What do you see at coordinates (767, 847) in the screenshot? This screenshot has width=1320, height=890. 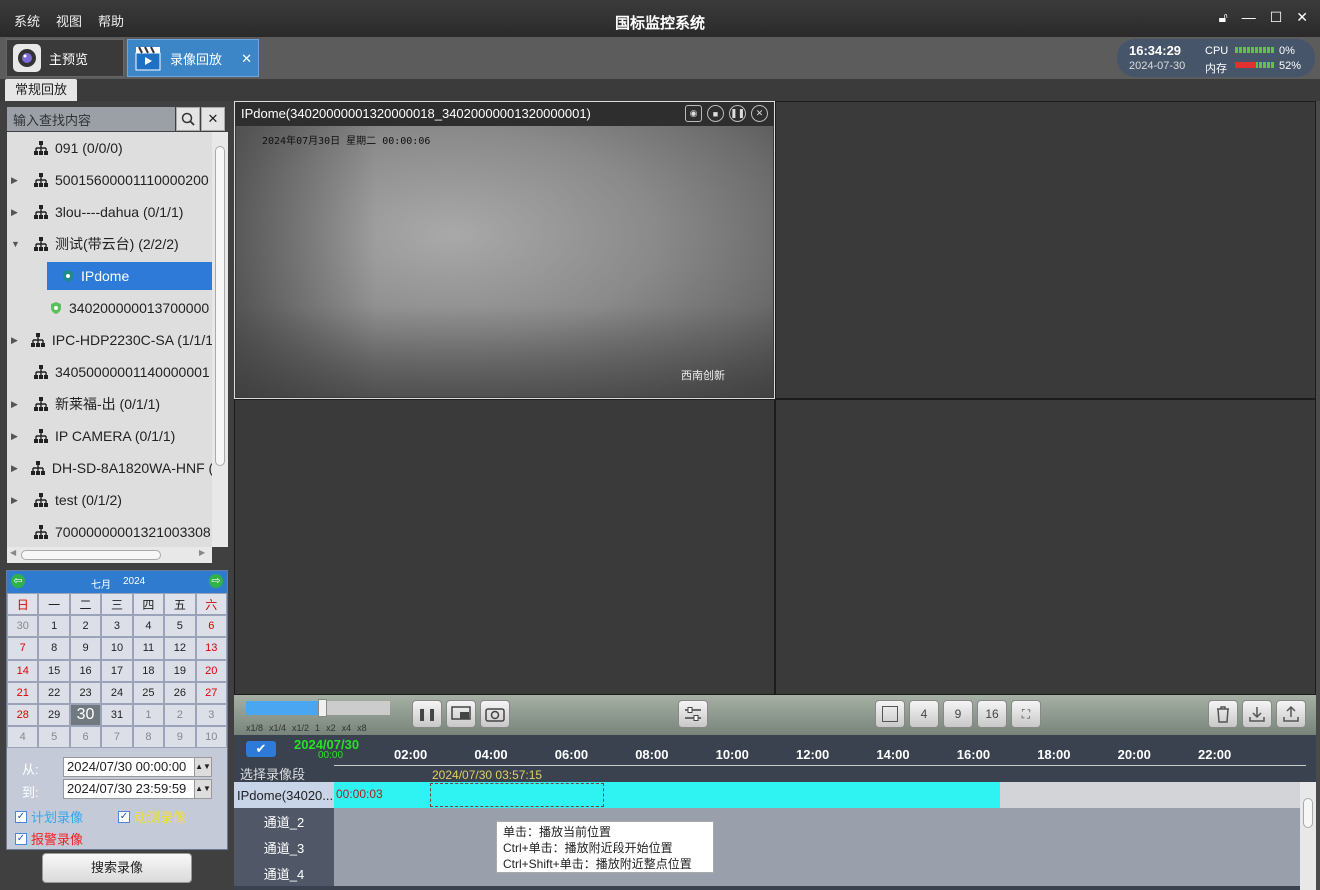 I see `timeline-row-3: 通道_3` at bounding box center [767, 847].